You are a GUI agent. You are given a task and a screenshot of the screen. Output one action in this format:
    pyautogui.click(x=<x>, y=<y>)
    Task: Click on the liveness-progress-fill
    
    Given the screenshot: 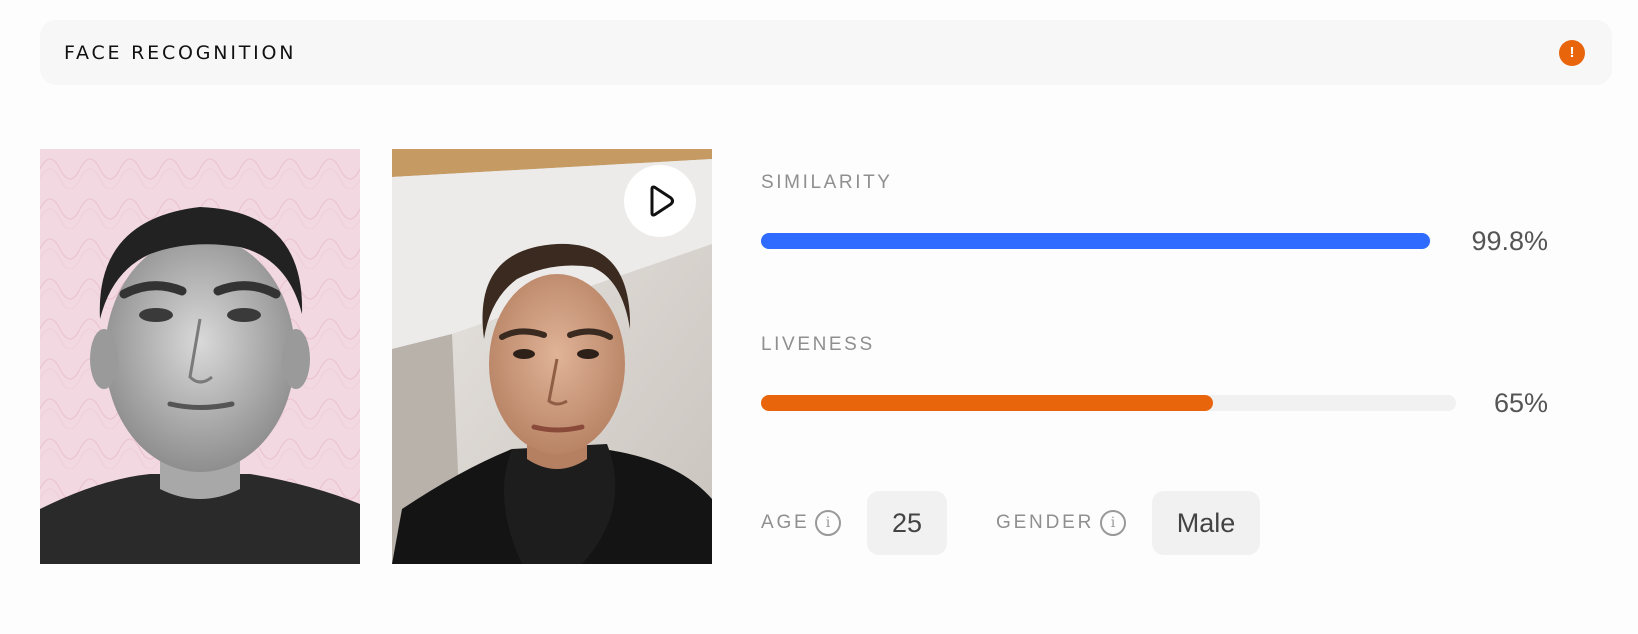 What is the action you would take?
    pyautogui.click(x=987, y=403)
    